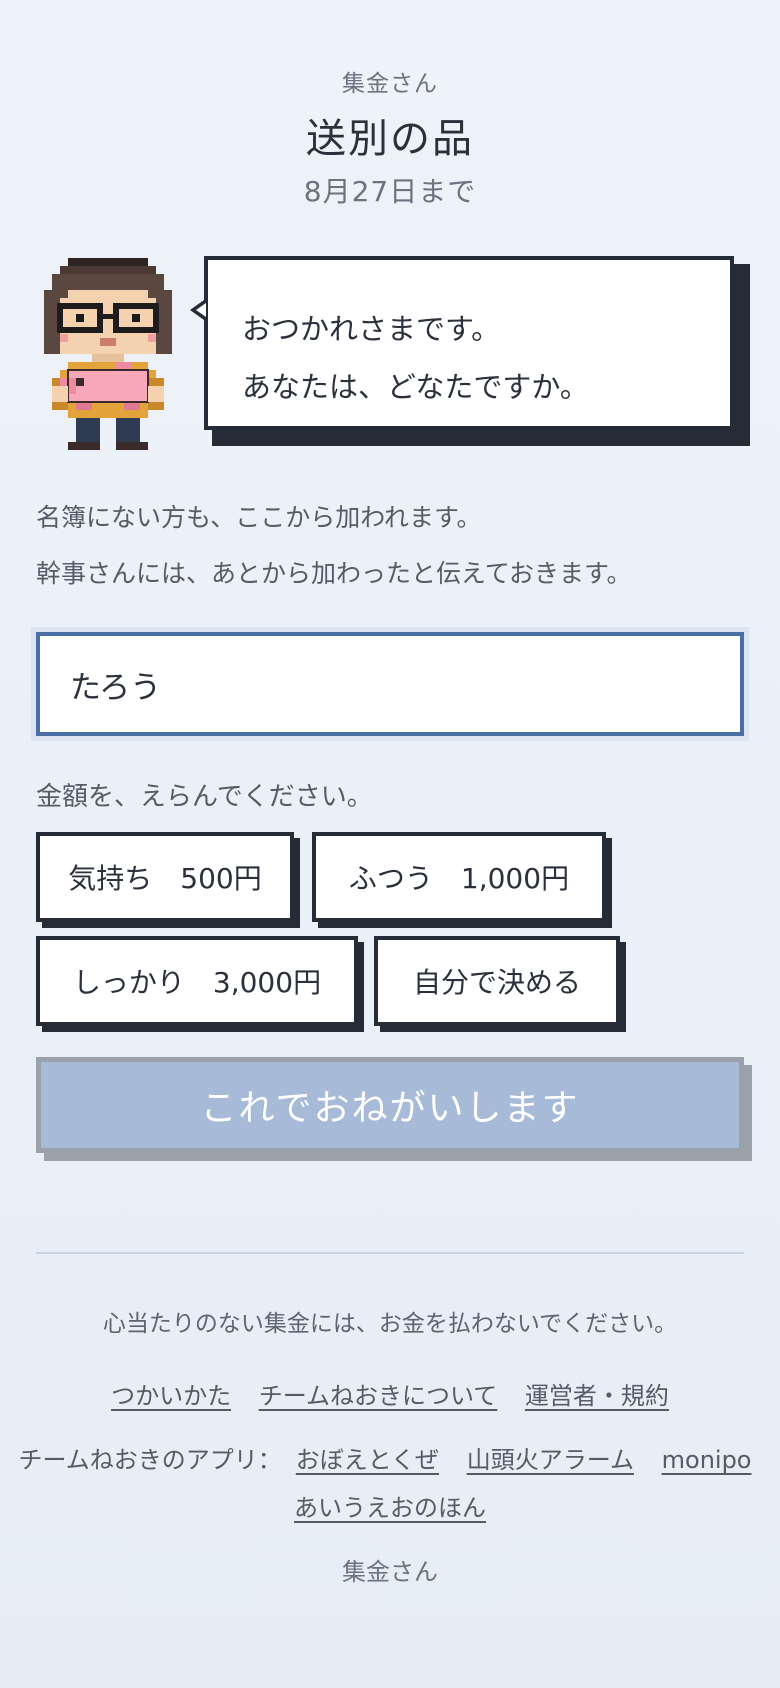 The image size is (780, 1688). Describe the element at coordinates (390, 1105) in the screenshot. I see `submit-button-label: これでおねがいします` at that location.